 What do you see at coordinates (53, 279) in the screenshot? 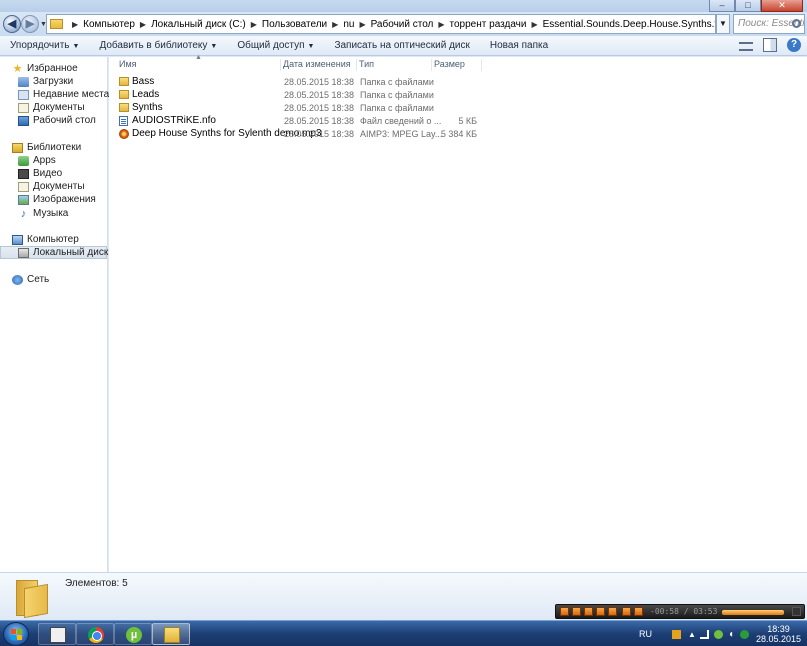
I see `nav-network: Сеть` at bounding box center [53, 279].